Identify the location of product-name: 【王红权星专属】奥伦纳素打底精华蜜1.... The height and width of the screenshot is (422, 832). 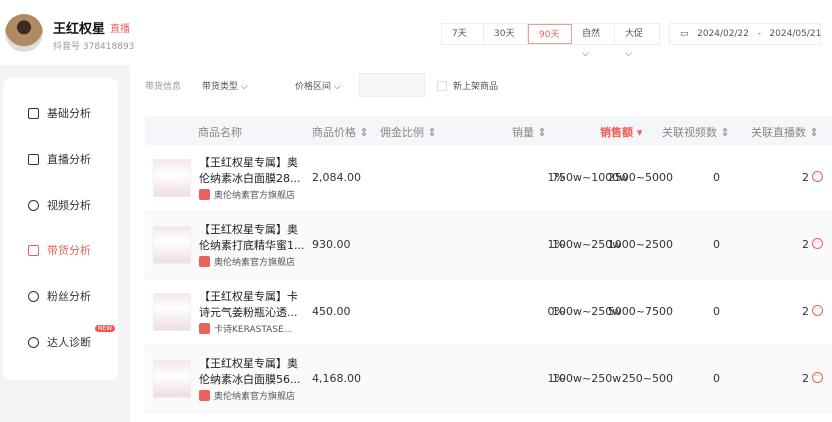
(253, 238).